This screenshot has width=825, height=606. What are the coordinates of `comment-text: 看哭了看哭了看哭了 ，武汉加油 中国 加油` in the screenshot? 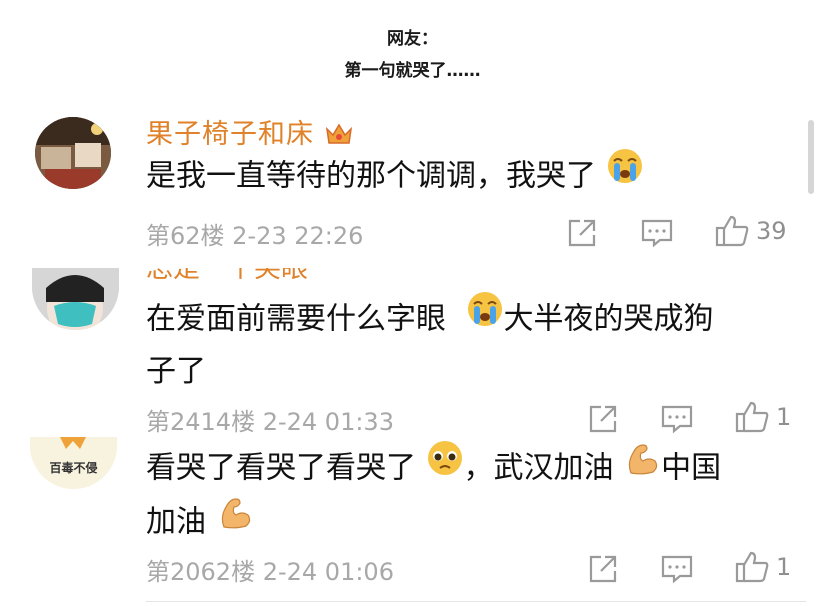 It's located at (471, 494).